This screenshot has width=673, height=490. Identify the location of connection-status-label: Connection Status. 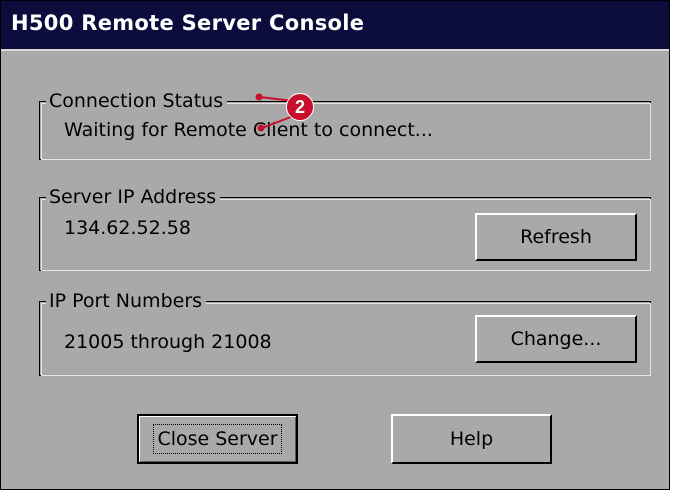
(137, 101).